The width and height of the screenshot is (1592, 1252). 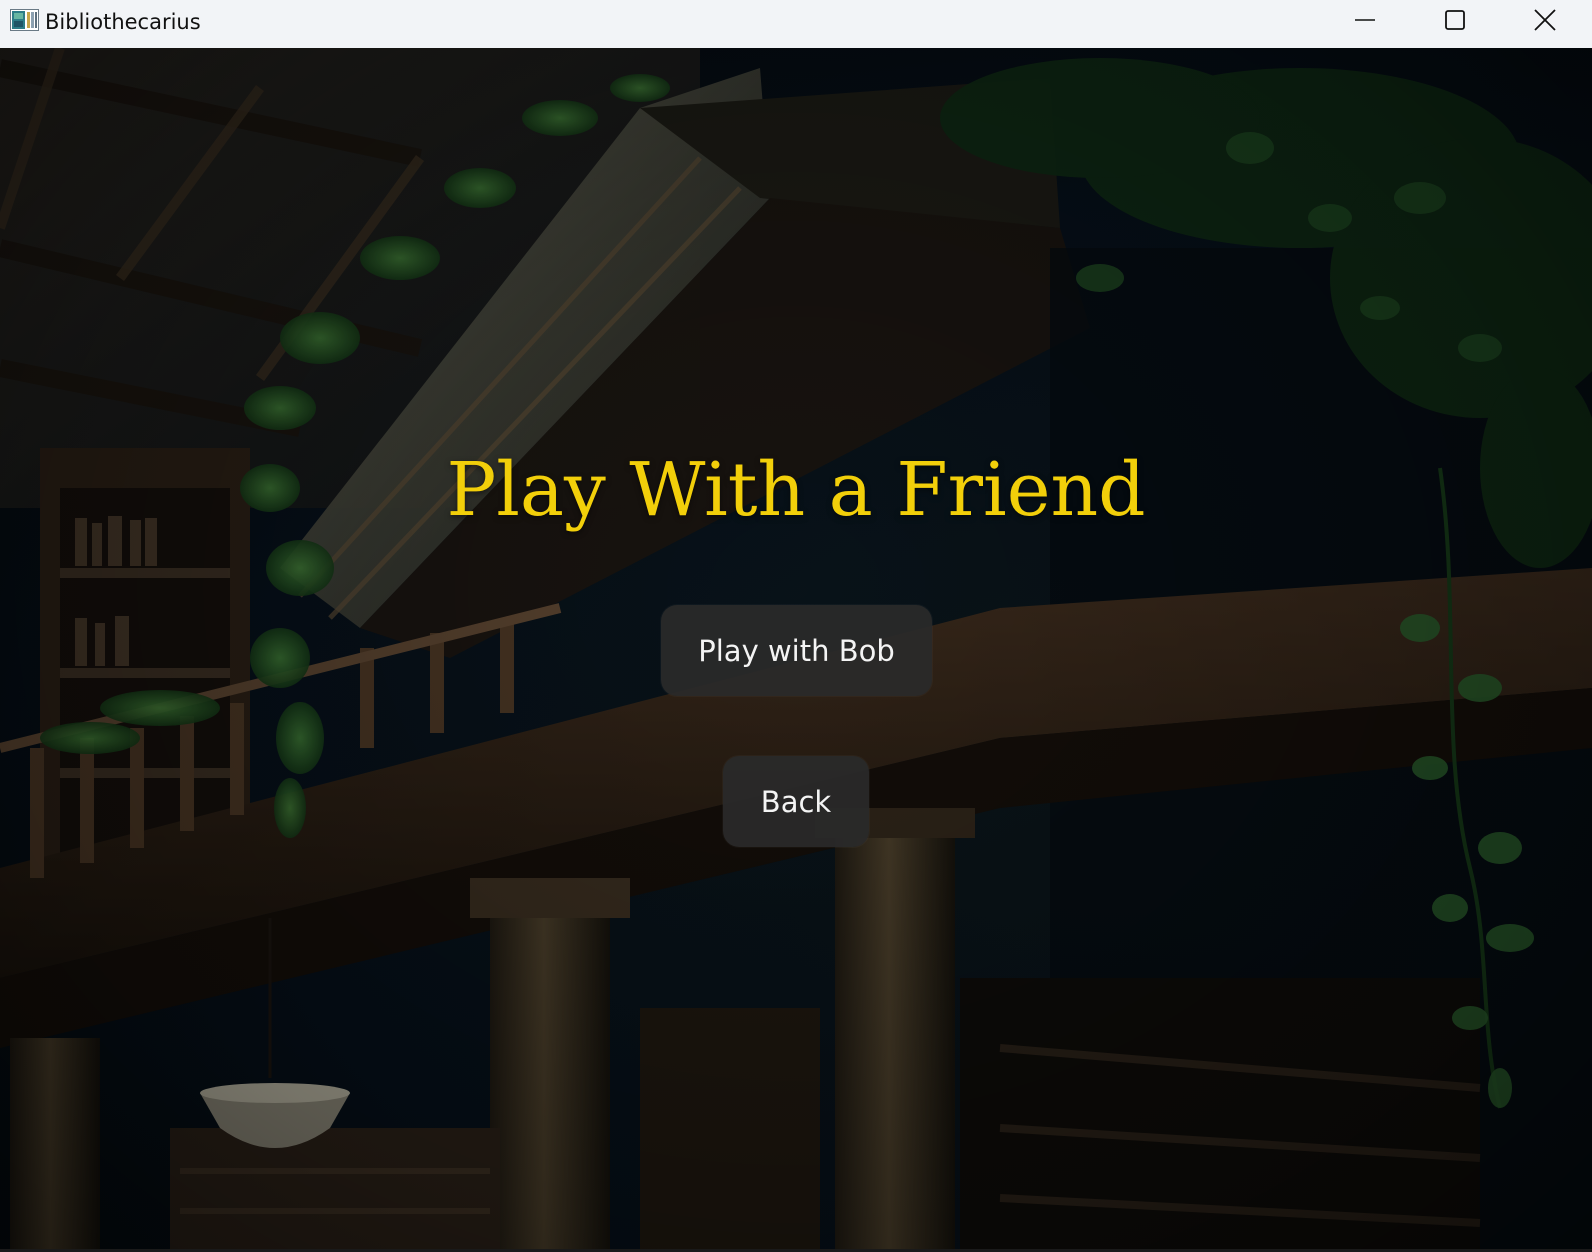 I want to click on page-title: Play With a Friend, so click(x=796, y=490).